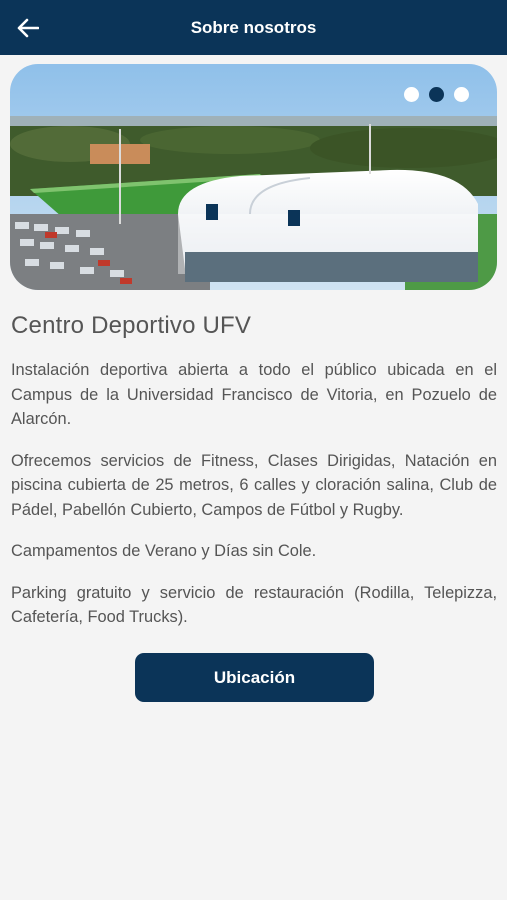 This screenshot has height=900, width=507. I want to click on location-button: Ubicación, so click(254, 677).